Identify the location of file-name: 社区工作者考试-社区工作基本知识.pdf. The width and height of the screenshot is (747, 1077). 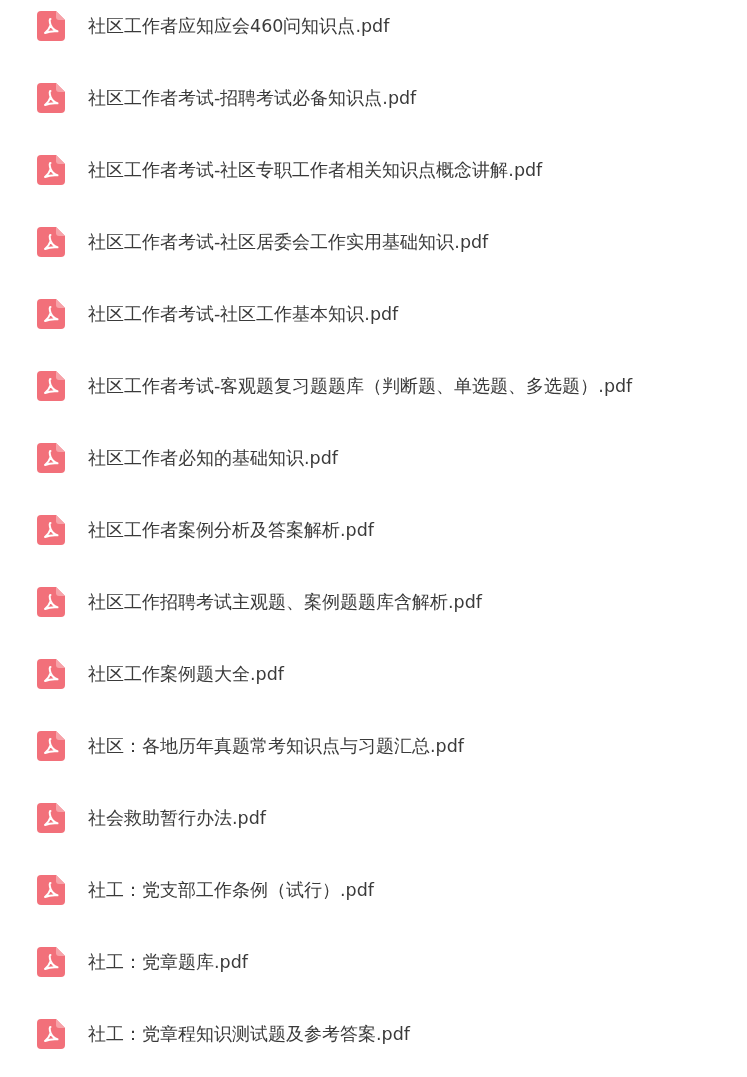
(243, 314).